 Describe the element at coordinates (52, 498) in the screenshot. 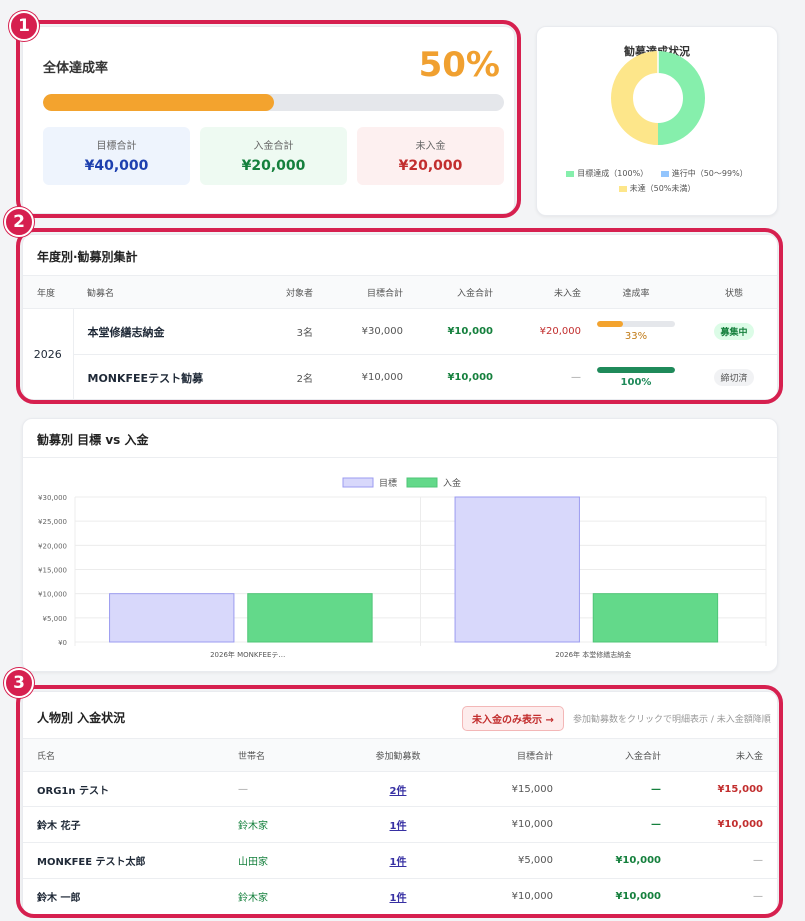

I see `y-tick-label: ¥30,000` at that location.